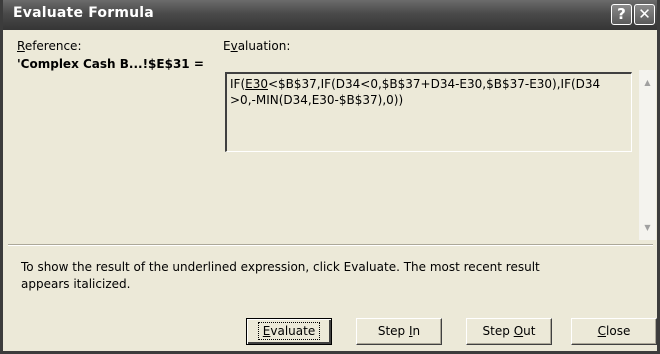 This screenshot has width=660, height=354. What do you see at coordinates (614, 331) in the screenshot?
I see `close-button: Close` at bounding box center [614, 331].